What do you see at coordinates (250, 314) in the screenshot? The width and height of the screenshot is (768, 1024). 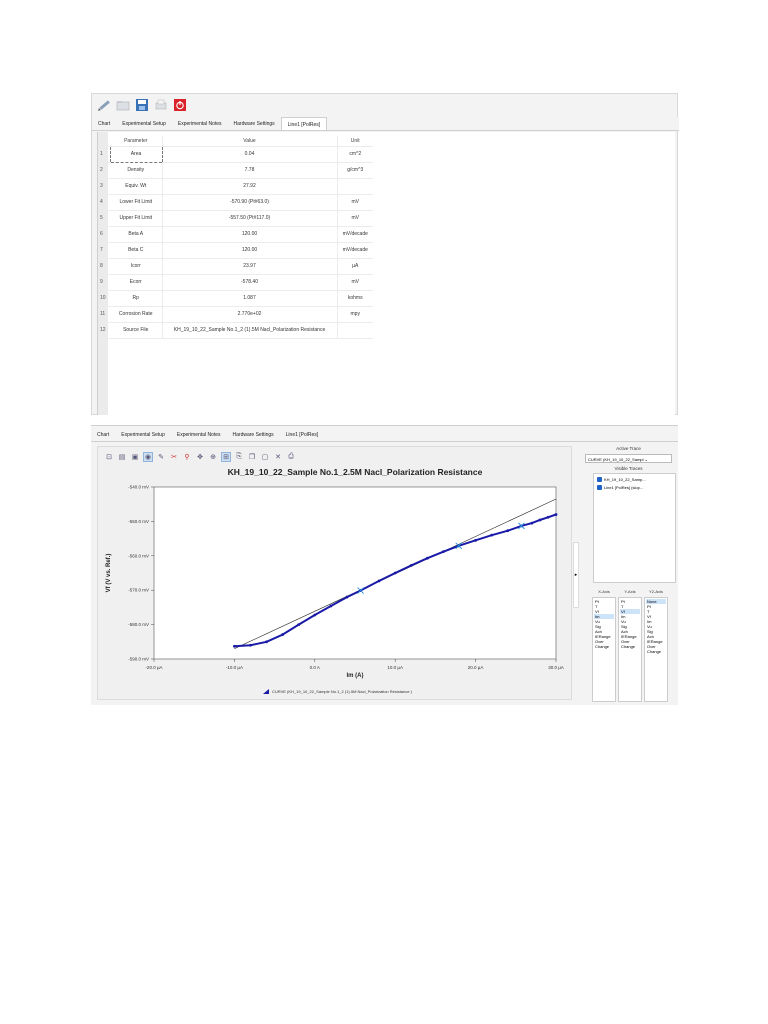 I see `value-cell: 2.770e+02` at bounding box center [250, 314].